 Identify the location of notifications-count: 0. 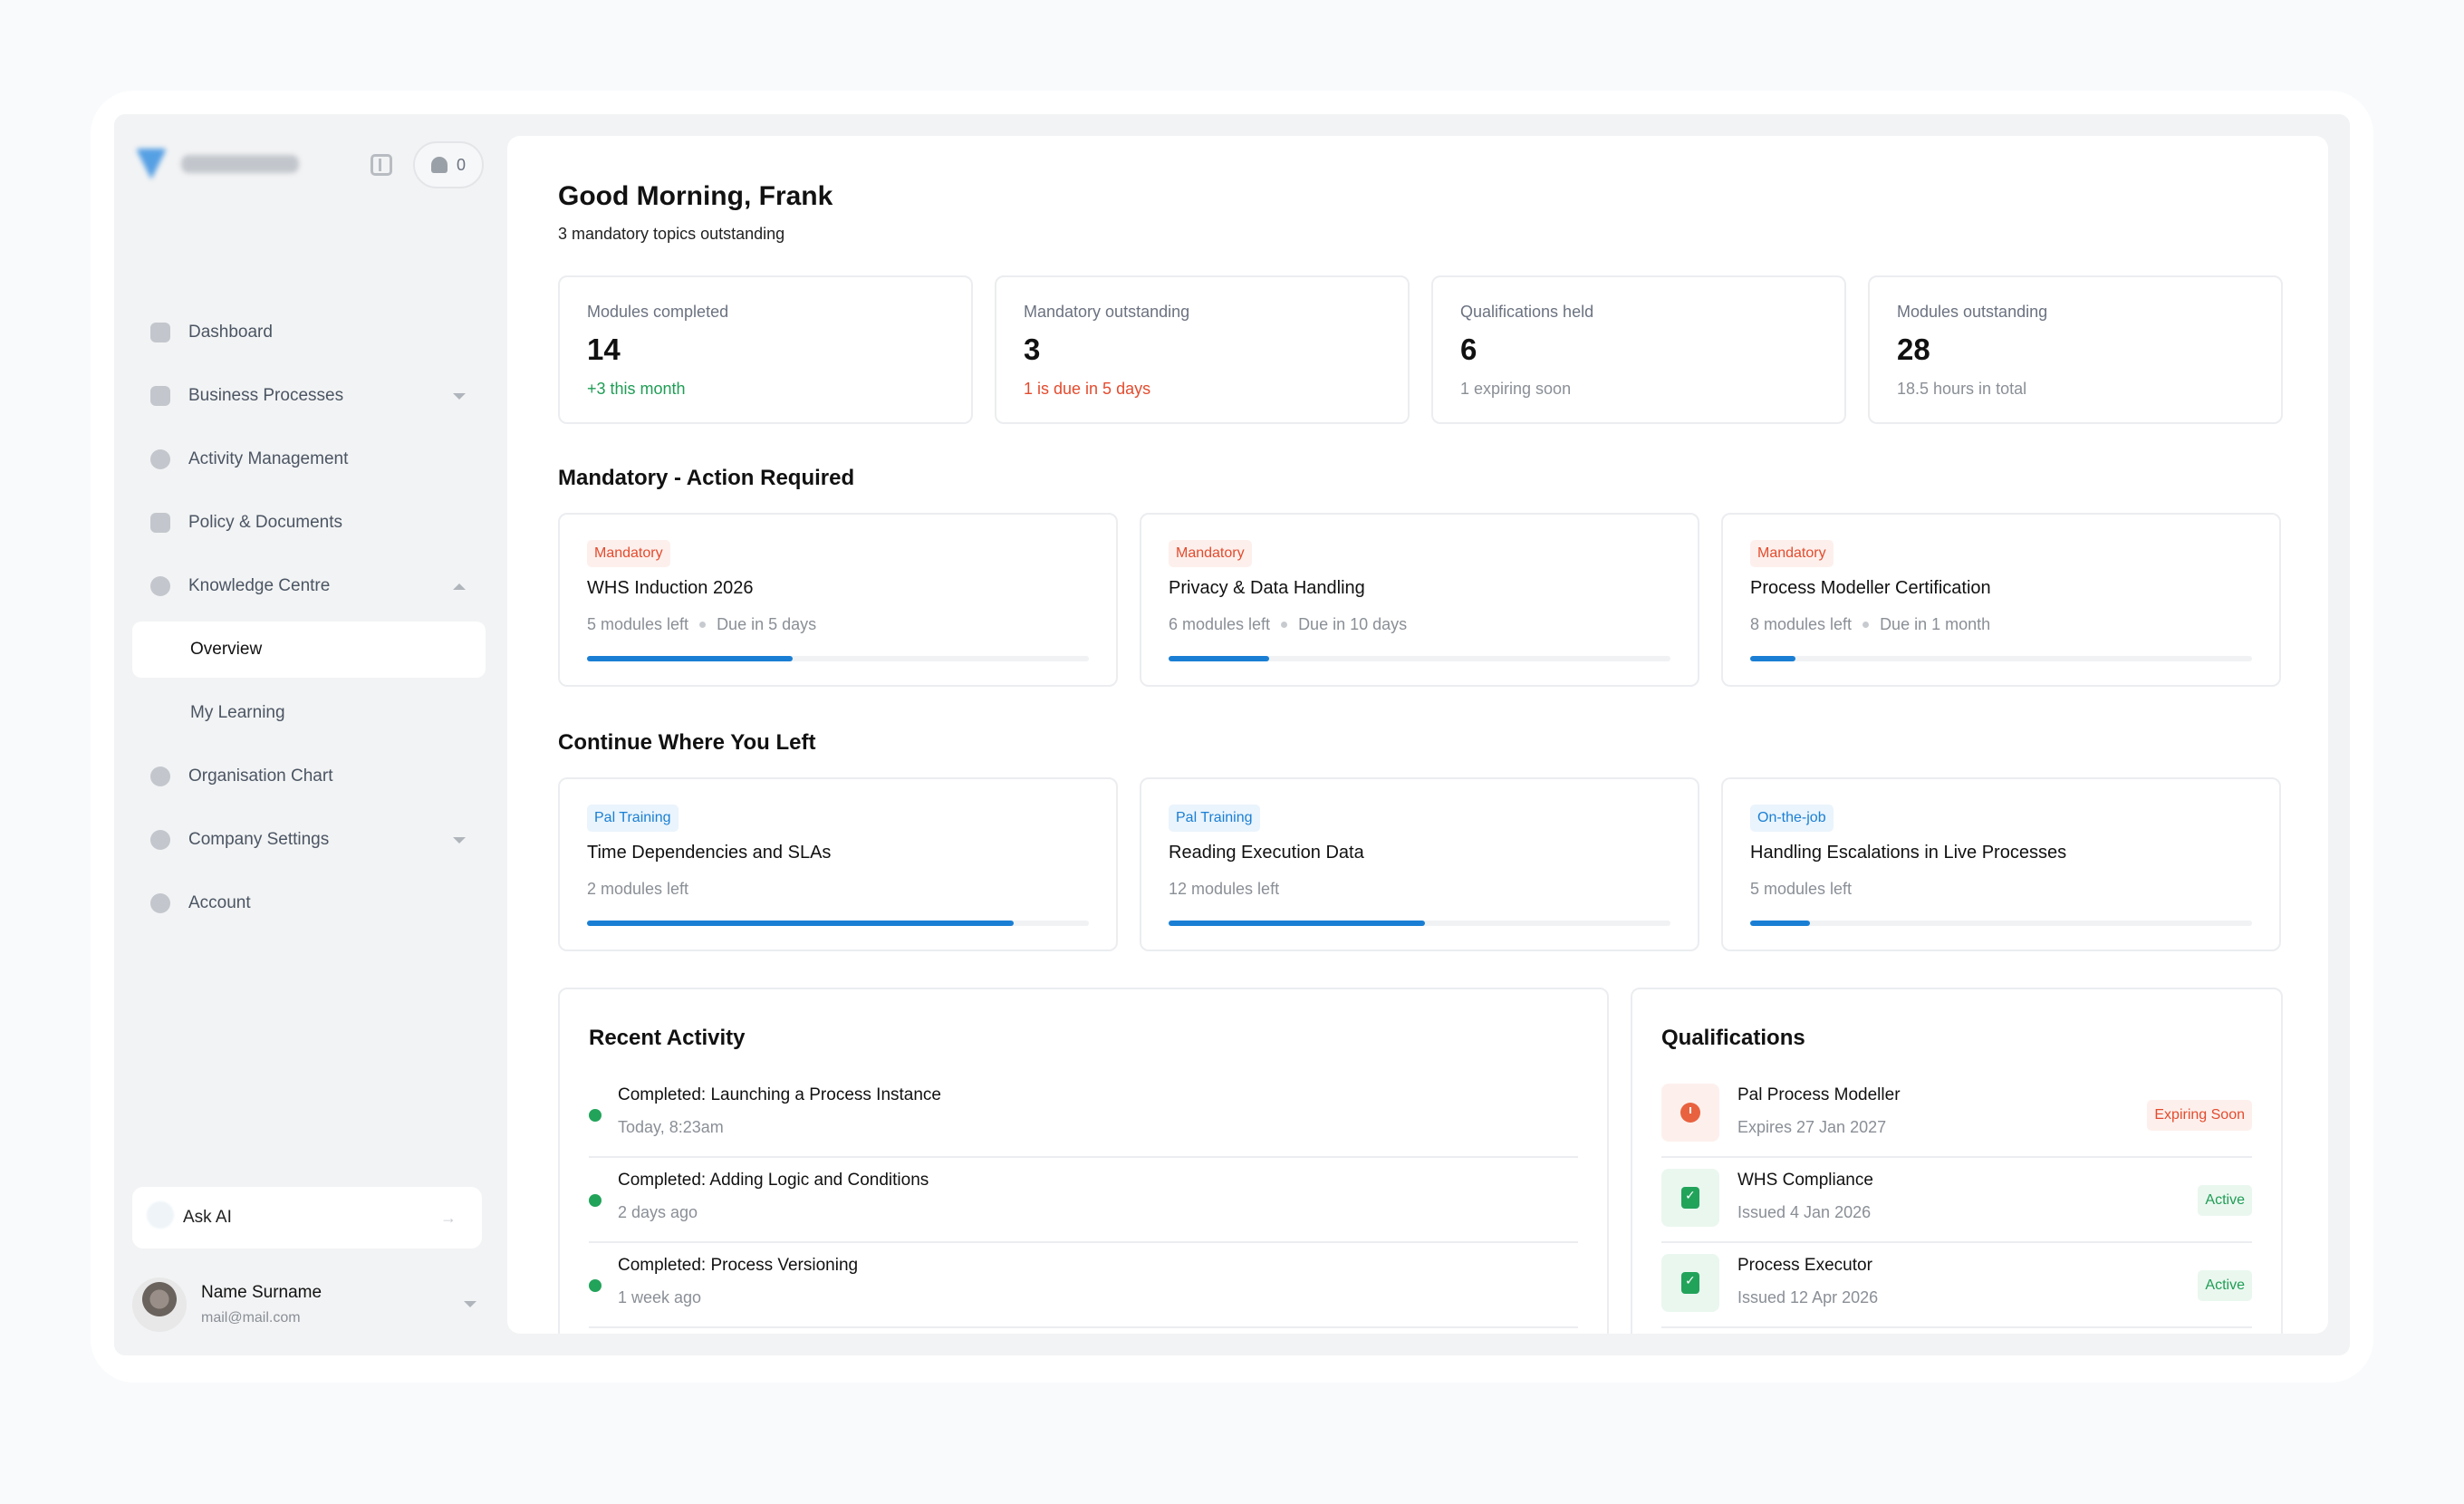
(461, 164).